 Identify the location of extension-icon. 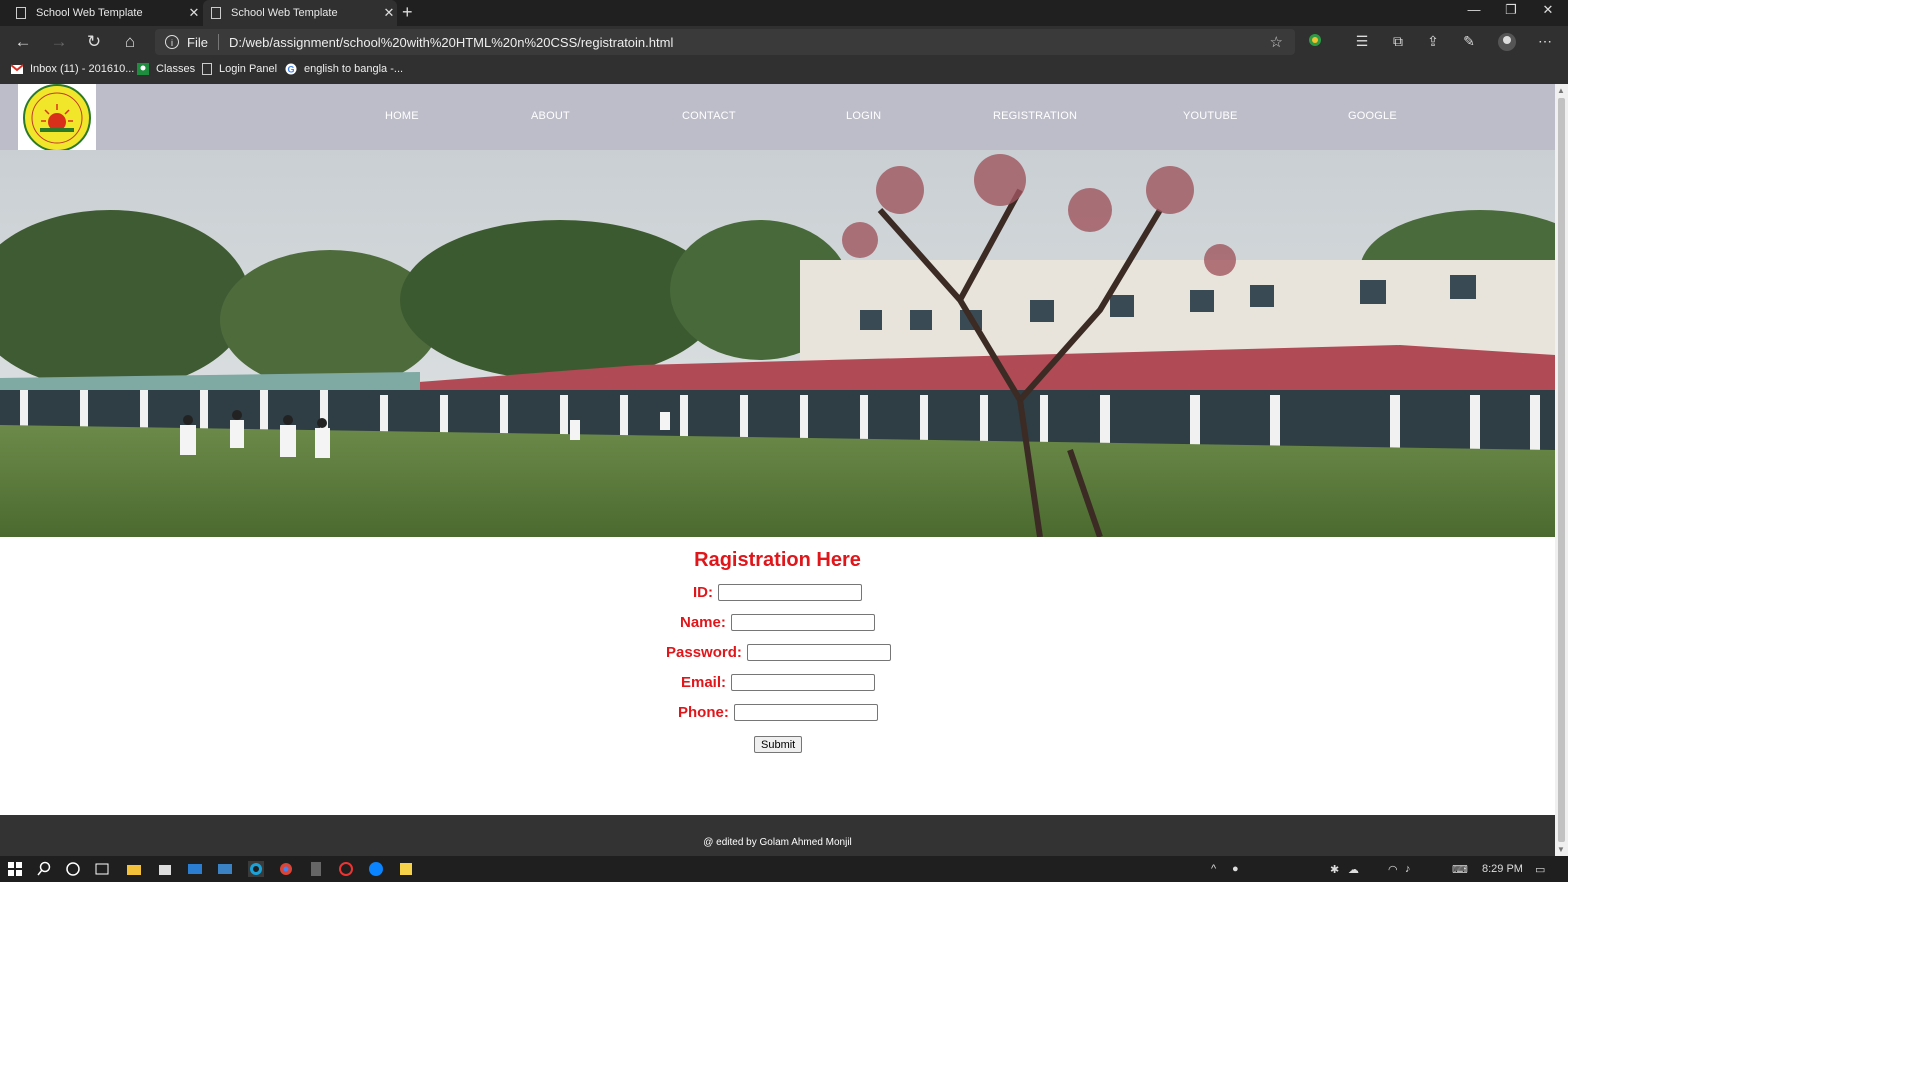
(1315, 41).